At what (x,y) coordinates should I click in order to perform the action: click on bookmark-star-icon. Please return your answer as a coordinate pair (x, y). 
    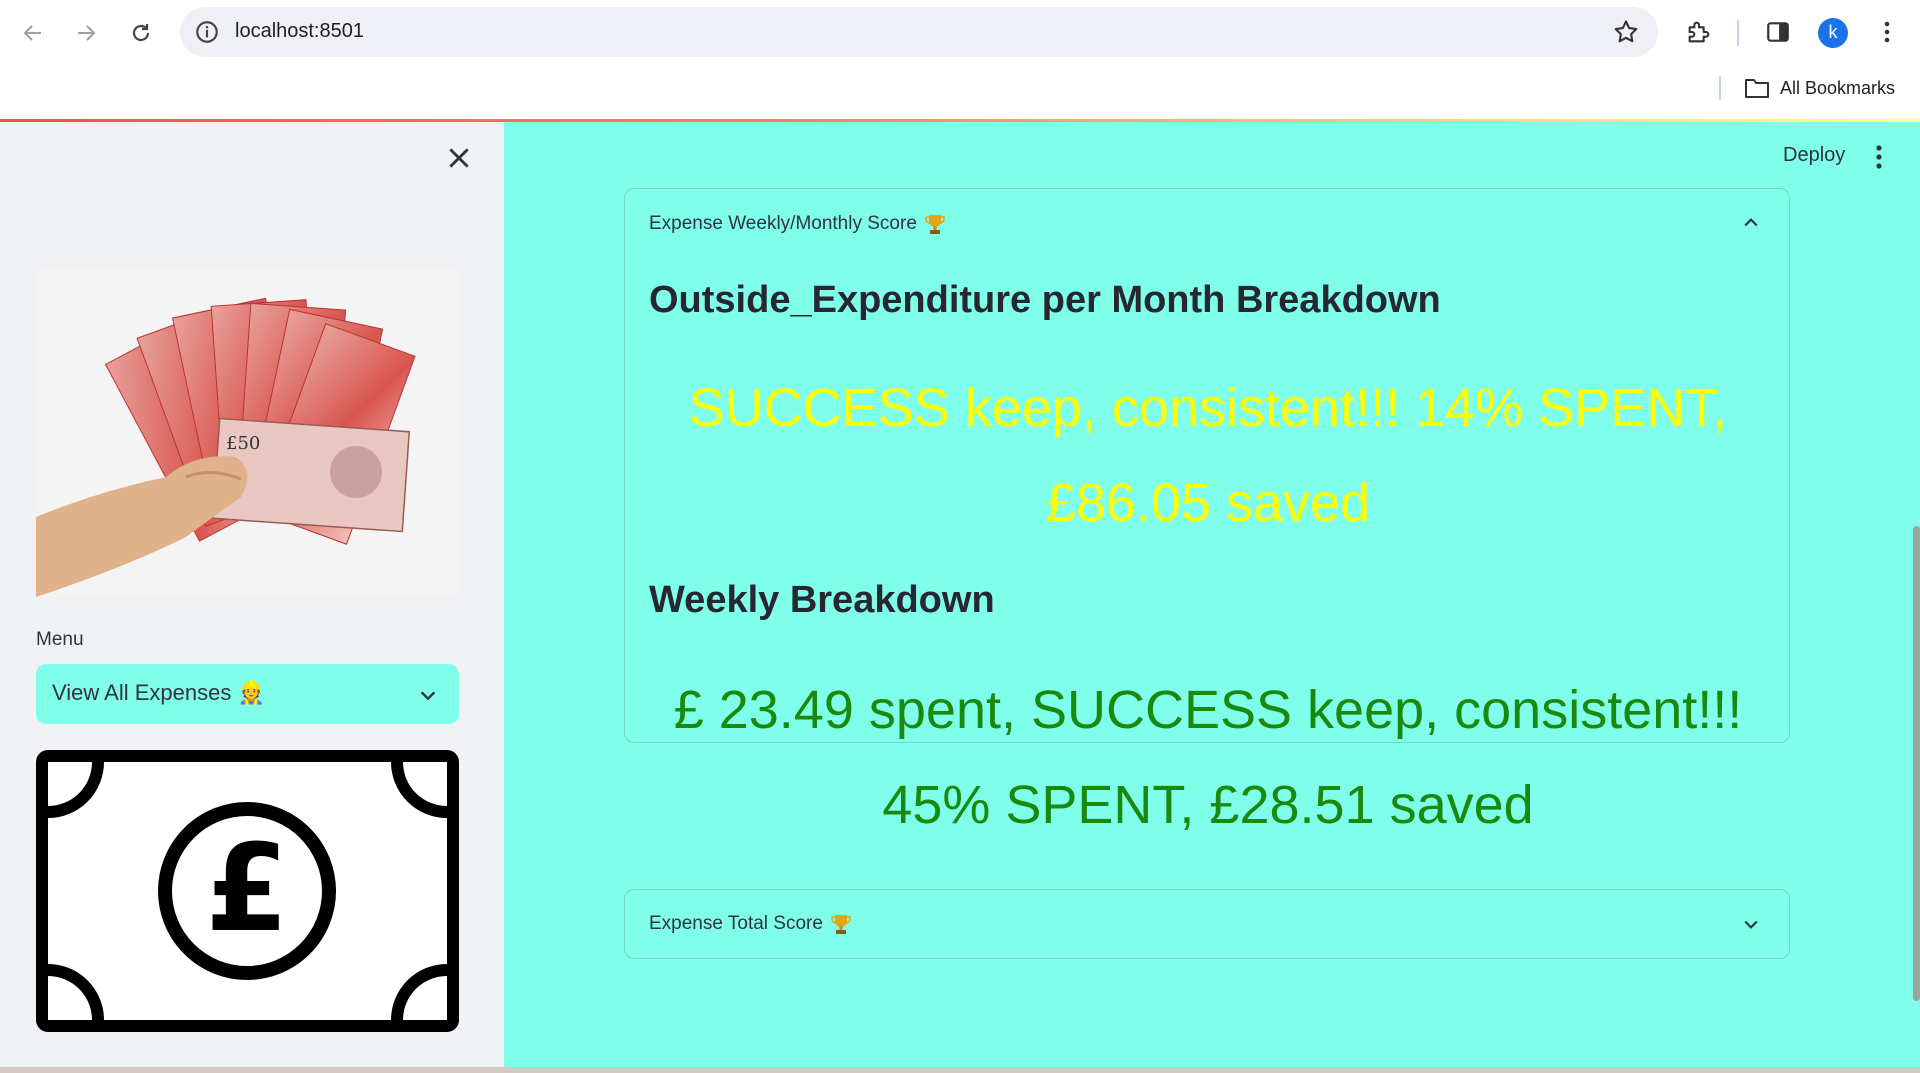
    Looking at the image, I should click on (1626, 32).